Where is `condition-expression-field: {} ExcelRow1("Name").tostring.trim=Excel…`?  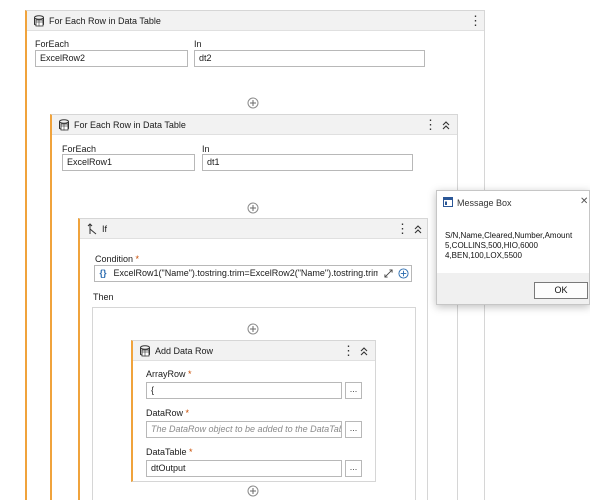
condition-expression-field: {} ExcelRow1("Name").tostring.trim=Excel… is located at coordinates (253, 273).